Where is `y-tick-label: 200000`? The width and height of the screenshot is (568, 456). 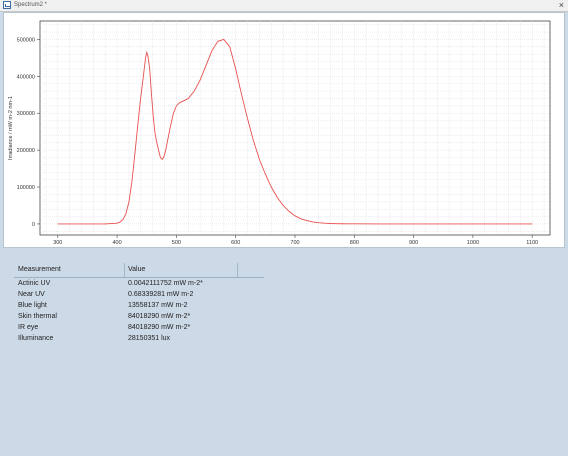
y-tick-label: 200000 is located at coordinates (26, 151).